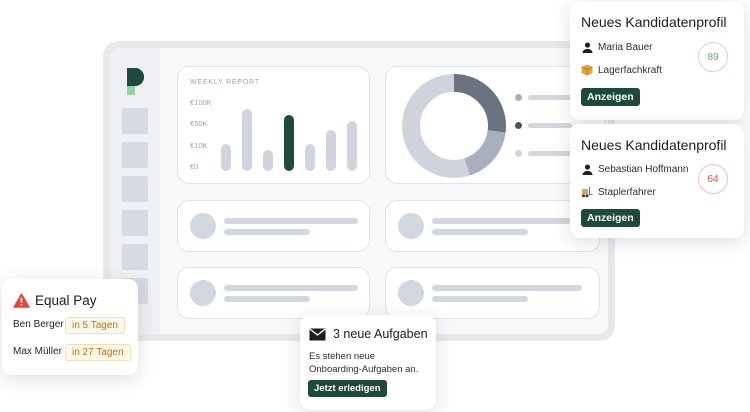 Image resolution: width=750 pixels, height=412 pixels. What do you see at coordinates (98, 352) in the screenshot?
I see `due-badge: in 27 Tagen` at bounding box center [98, 352].